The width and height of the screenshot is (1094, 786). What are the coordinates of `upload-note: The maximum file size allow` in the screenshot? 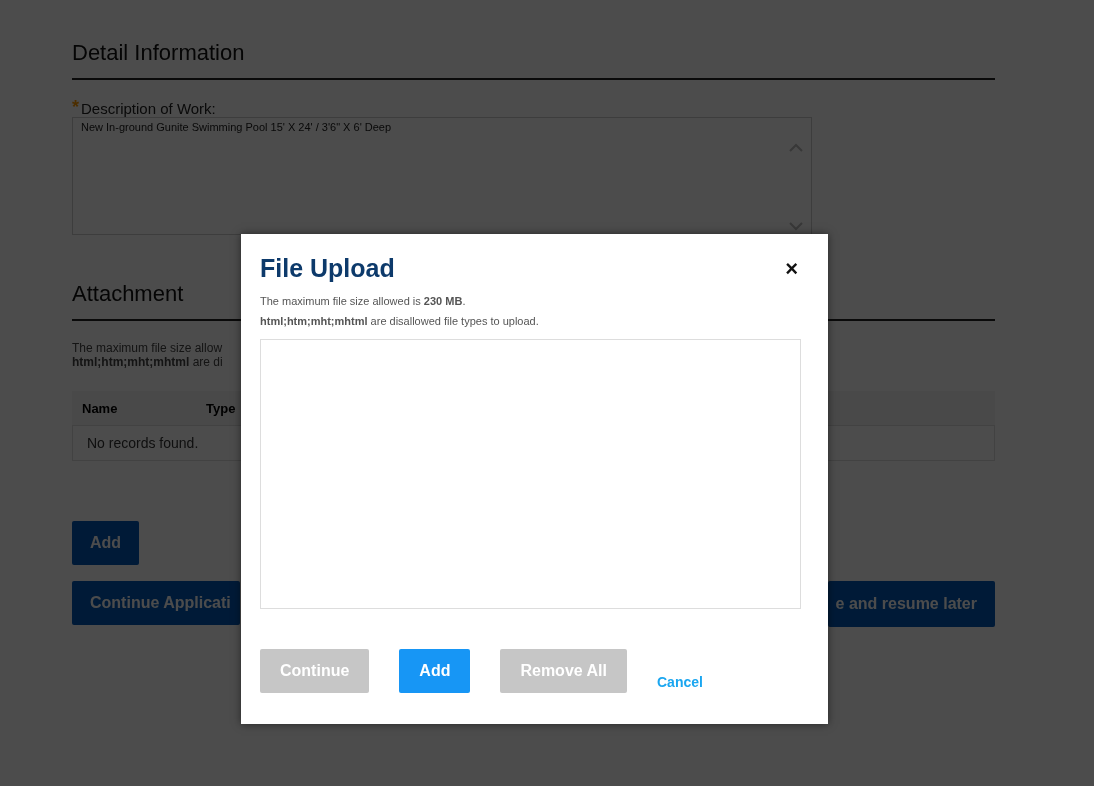 It's located at (148, 348).